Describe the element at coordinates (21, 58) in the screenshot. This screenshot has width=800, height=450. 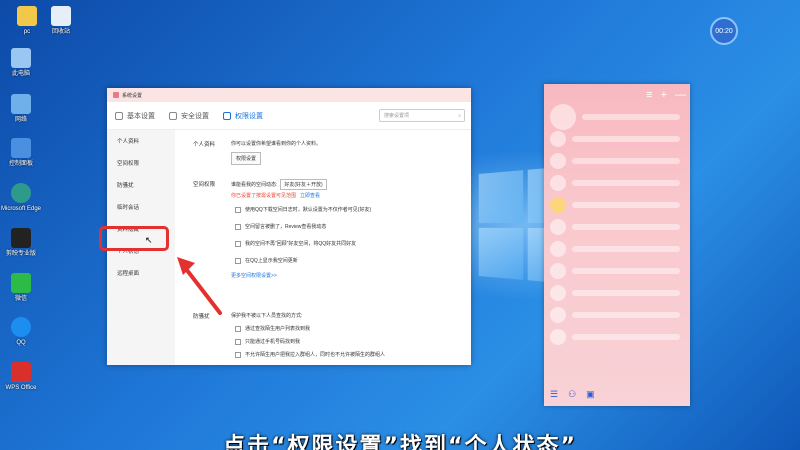
I see `computer-icon` at that location.